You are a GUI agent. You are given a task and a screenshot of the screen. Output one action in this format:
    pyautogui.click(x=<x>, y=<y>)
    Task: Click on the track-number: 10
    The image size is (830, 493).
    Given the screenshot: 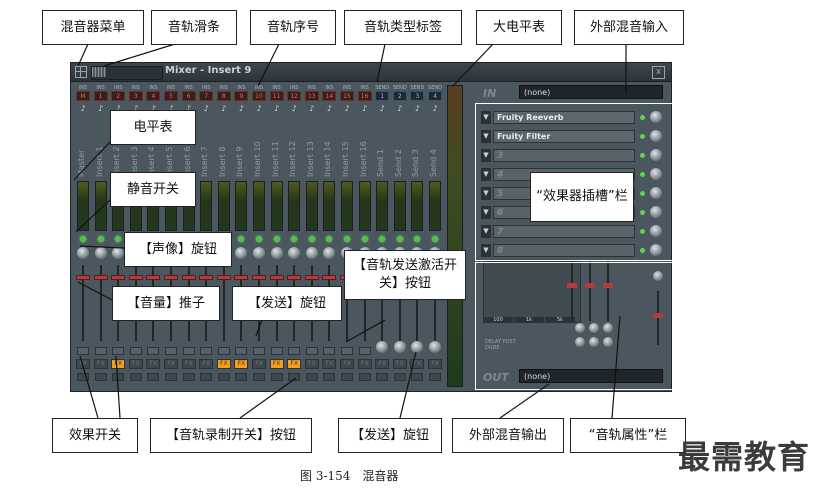 What is the action you would take?
    pyautogui.click(x=259, y=96)
    